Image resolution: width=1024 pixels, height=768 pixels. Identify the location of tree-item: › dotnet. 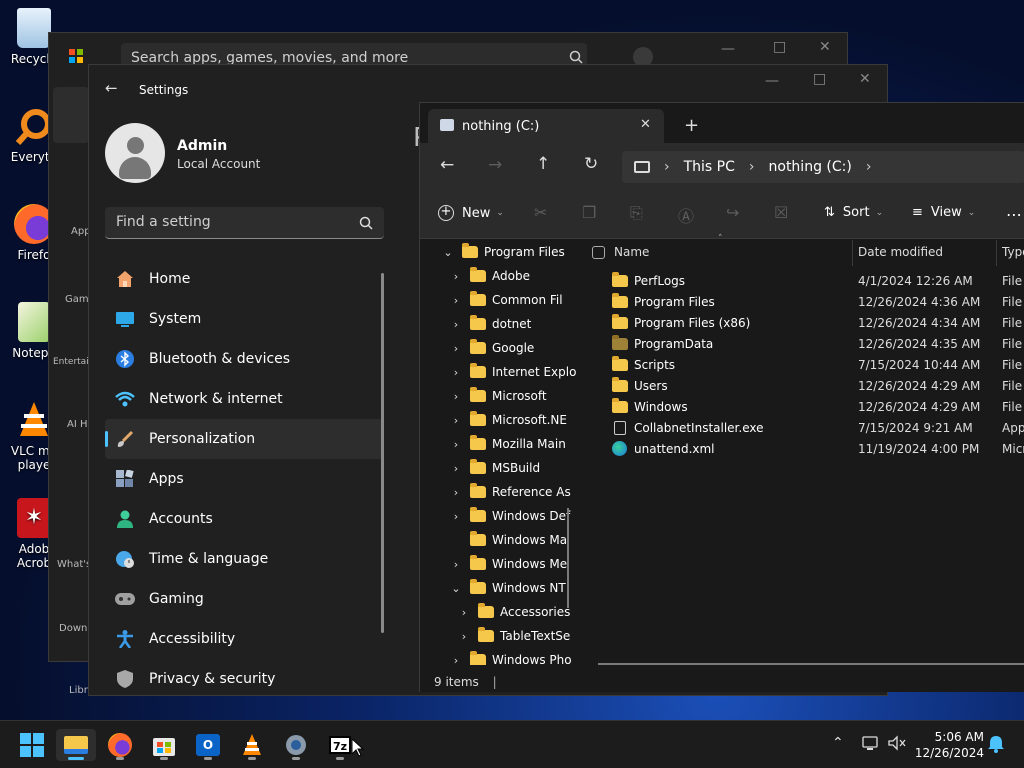
(499, 324).